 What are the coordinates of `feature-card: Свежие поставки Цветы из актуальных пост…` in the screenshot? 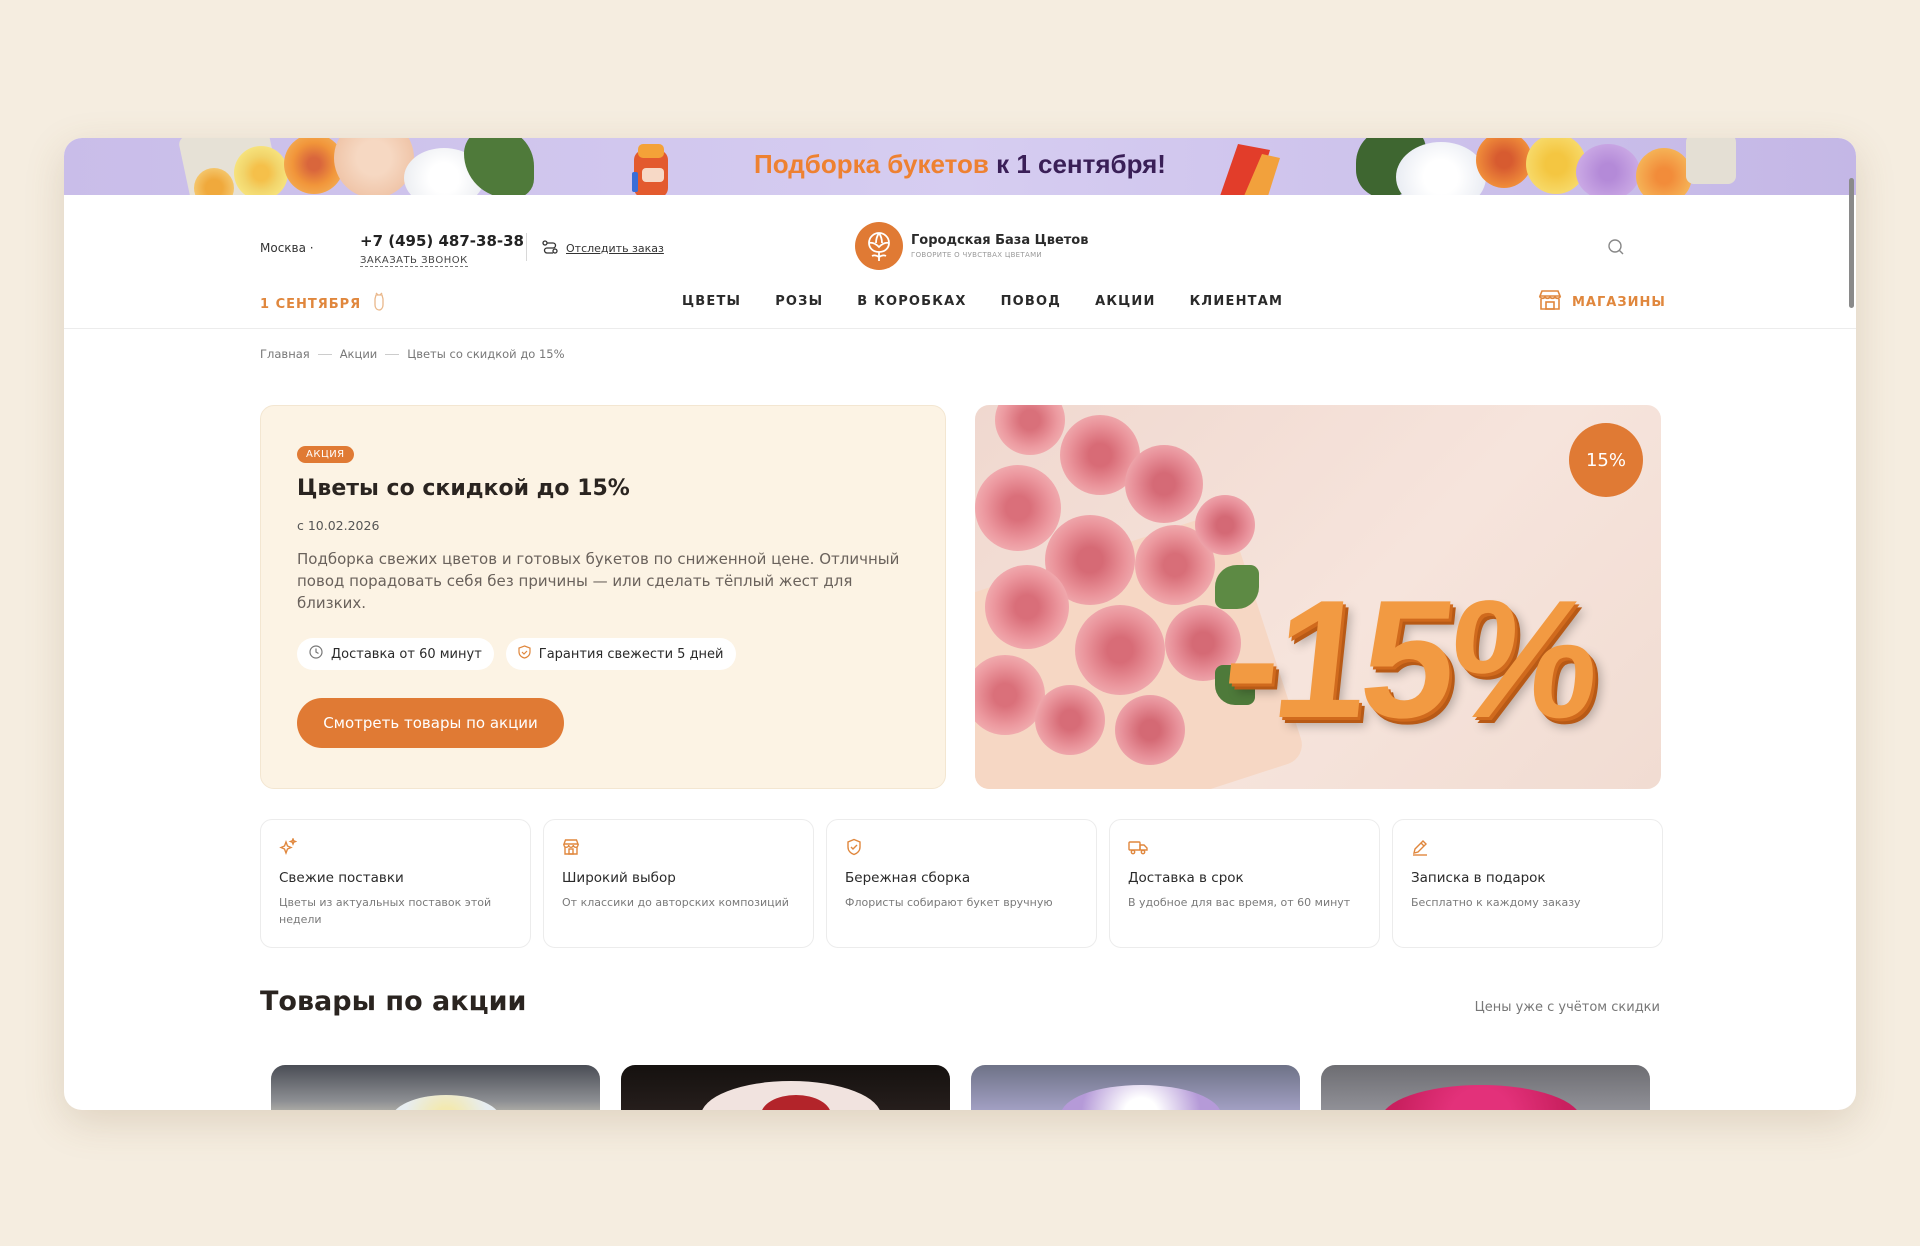 It's located at (395, 883).